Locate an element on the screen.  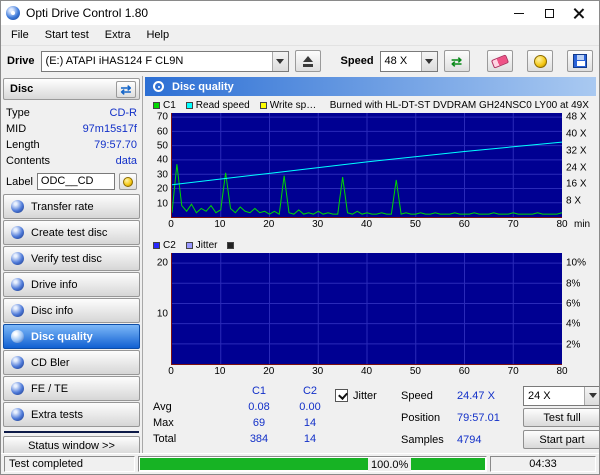
scan-speed-label: Speed is located at coordinates (417, 395).